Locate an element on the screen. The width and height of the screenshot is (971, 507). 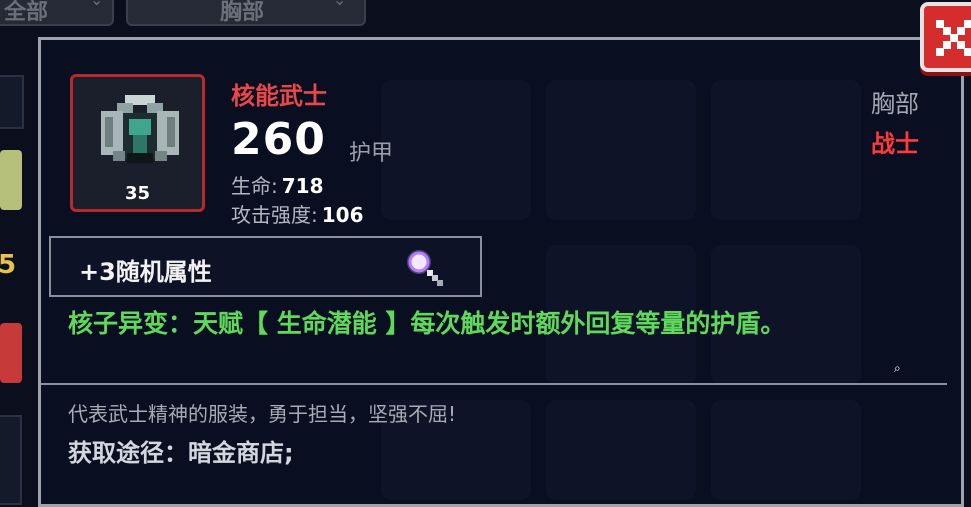
close-icon is located at coordinates (953, 38).